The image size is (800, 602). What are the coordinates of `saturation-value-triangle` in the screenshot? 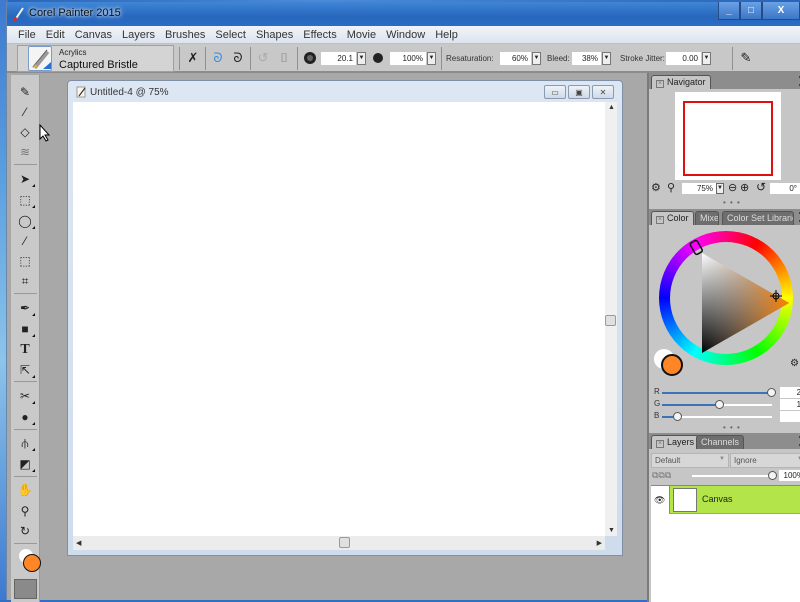 It's located at (726, 298).